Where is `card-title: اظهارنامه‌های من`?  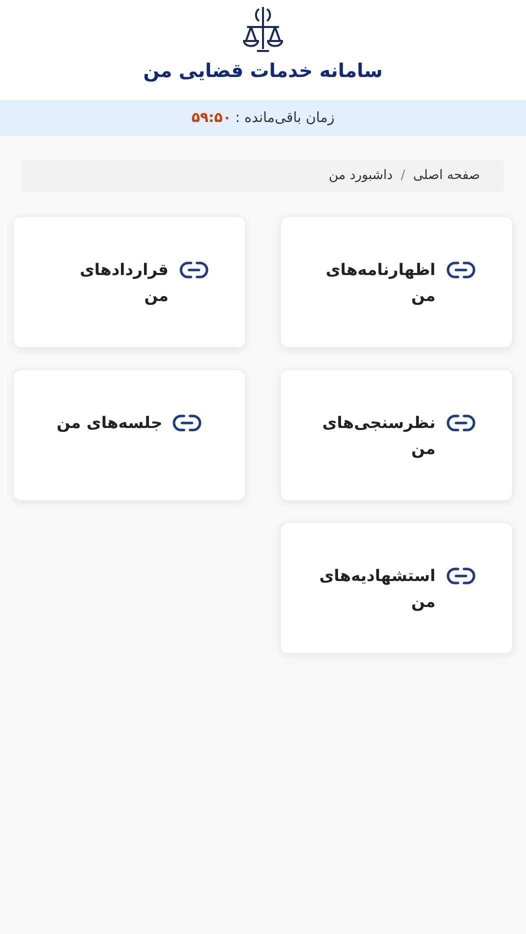 card-title: اظهارنامه‌های من is located at coordinates (380, 283).